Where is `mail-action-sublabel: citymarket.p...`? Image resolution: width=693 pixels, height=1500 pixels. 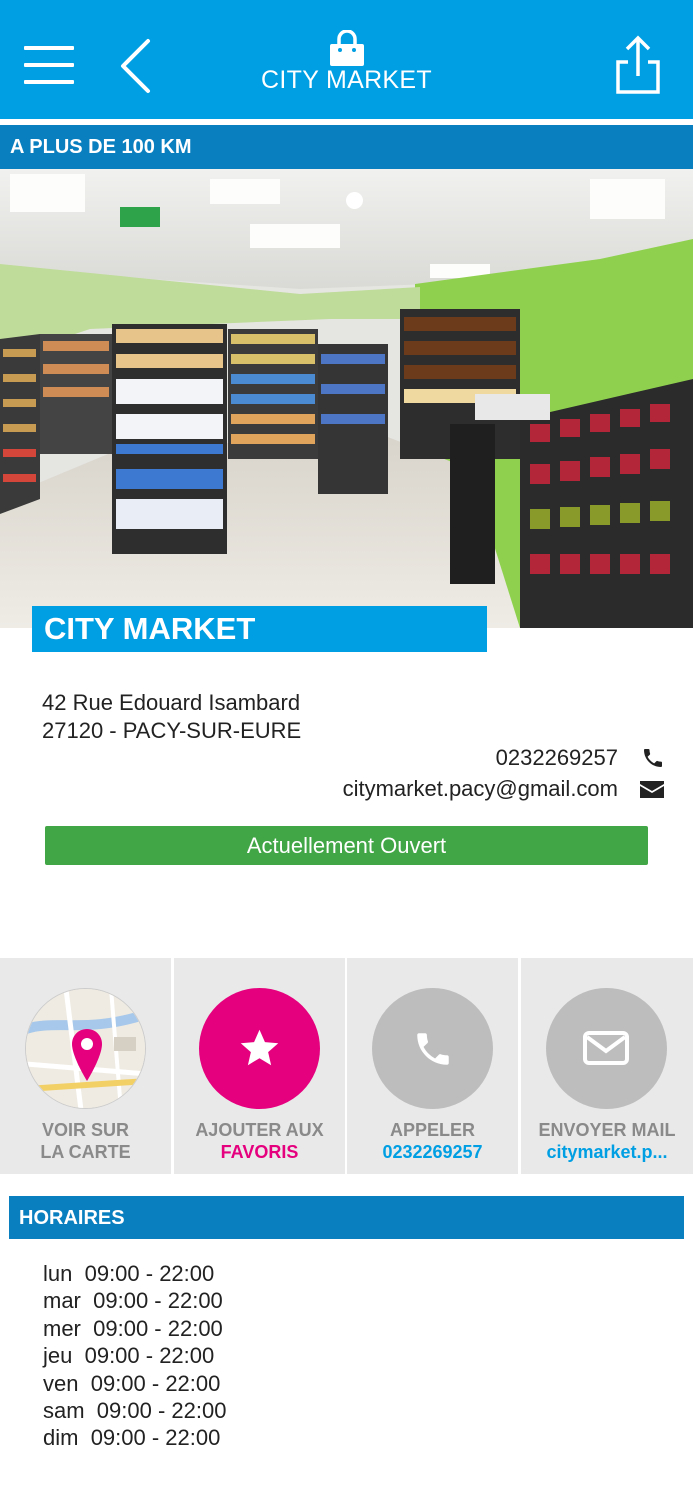
mail-action-sublabel: citymarket.p... is located at coordinates (607, 1152).